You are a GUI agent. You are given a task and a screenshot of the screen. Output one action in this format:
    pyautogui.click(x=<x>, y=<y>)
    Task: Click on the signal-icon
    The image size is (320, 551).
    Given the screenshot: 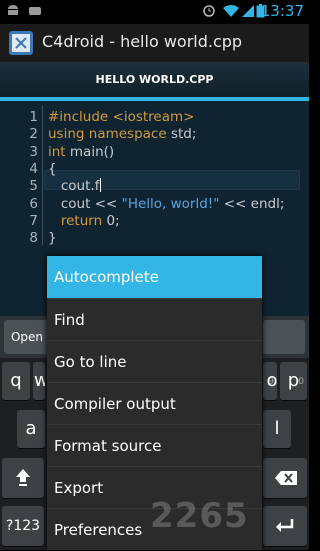 What is the action you would take?
    pyautogui.click(x=248, y=11)
    